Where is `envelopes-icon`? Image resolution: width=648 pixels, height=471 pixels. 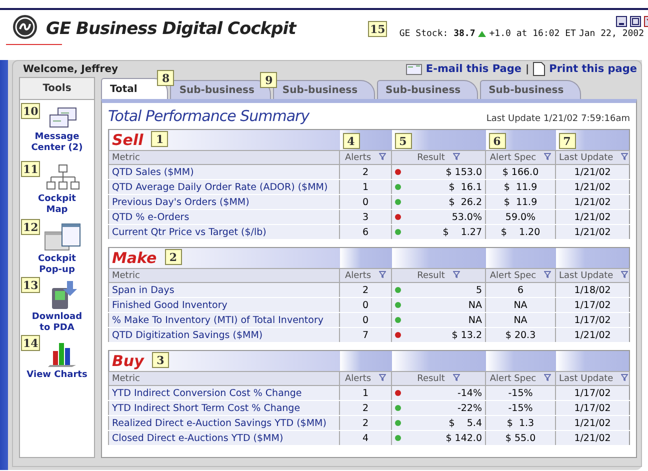 envelopes-icon is located at coordinates (63, 118).